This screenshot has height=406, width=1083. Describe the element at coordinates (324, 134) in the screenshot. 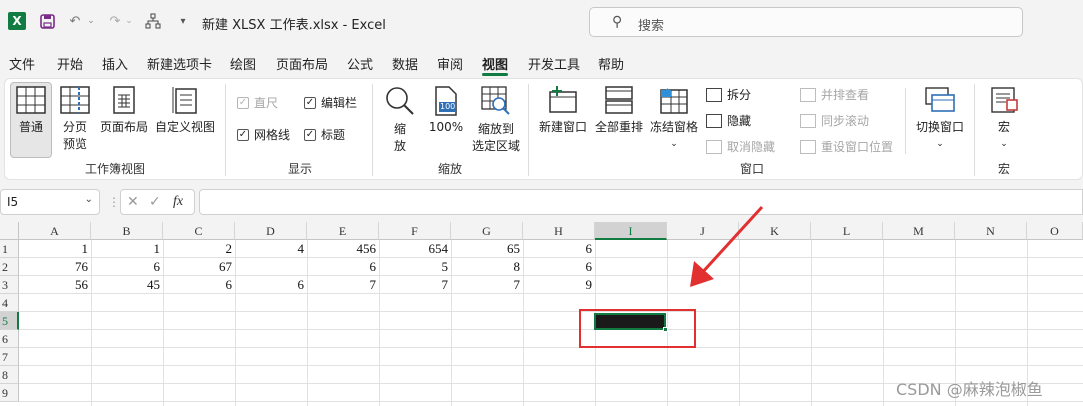

I see `headings-checkbox: ✓ 标题` at that location.